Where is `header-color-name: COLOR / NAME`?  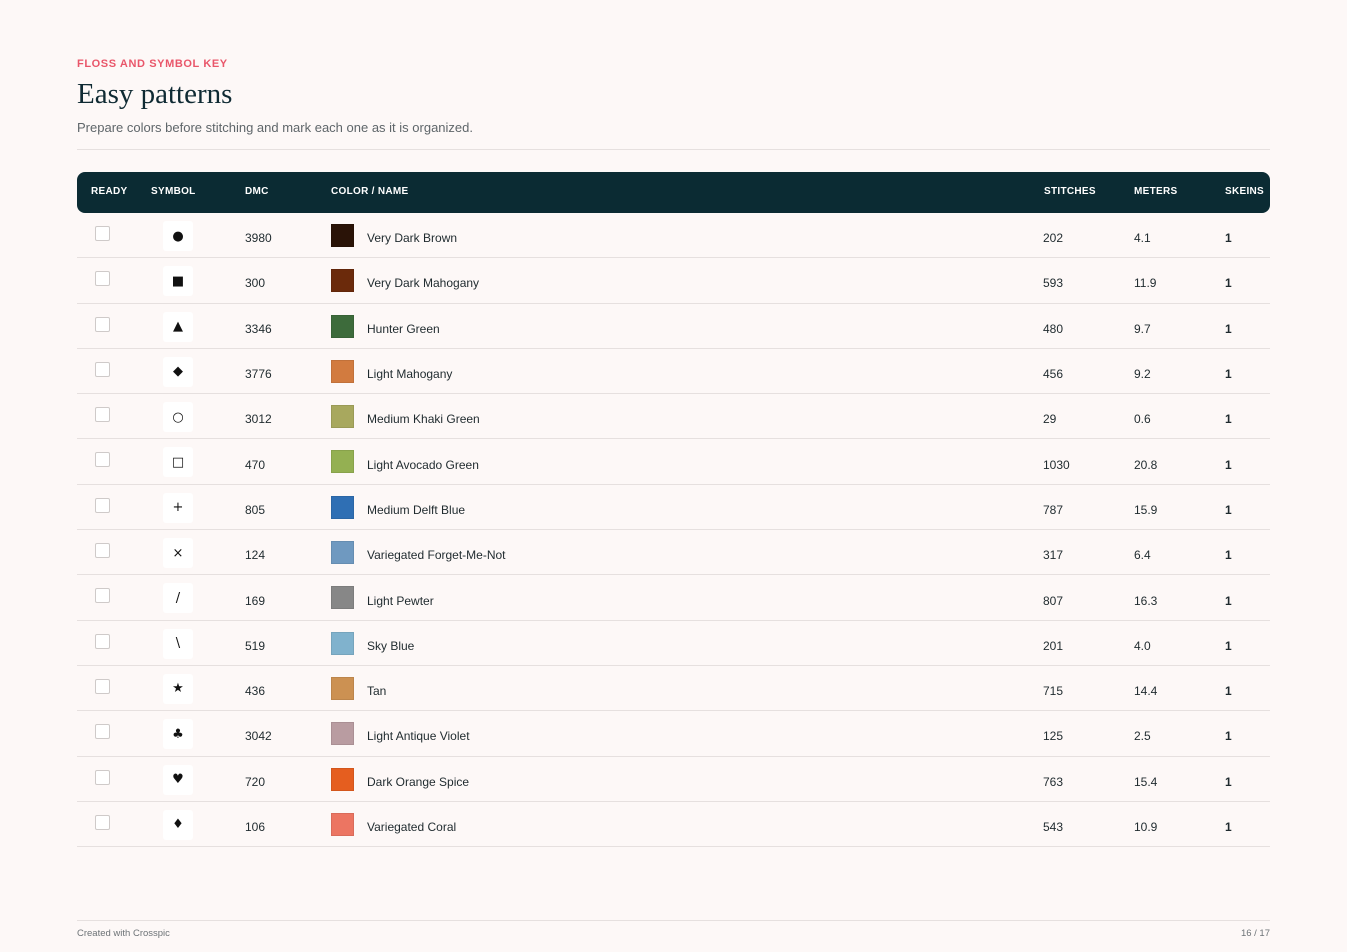 header-color-name: COLOR / NAME is located at coordinates (370, 191).